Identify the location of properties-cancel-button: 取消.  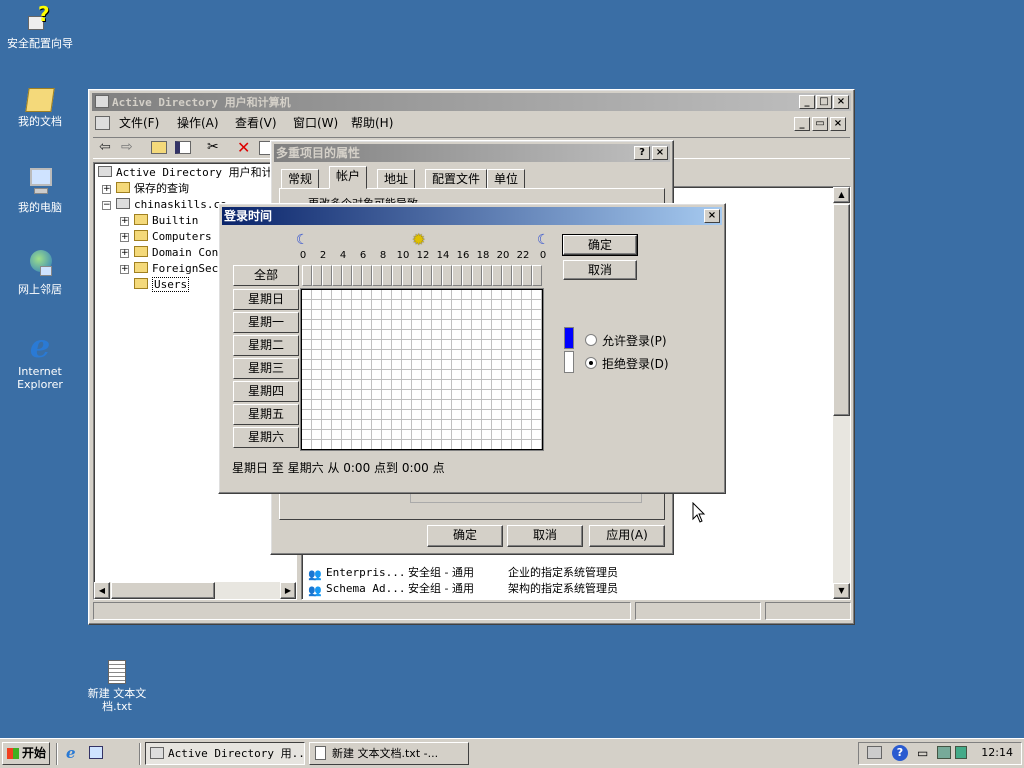
(545, 536).